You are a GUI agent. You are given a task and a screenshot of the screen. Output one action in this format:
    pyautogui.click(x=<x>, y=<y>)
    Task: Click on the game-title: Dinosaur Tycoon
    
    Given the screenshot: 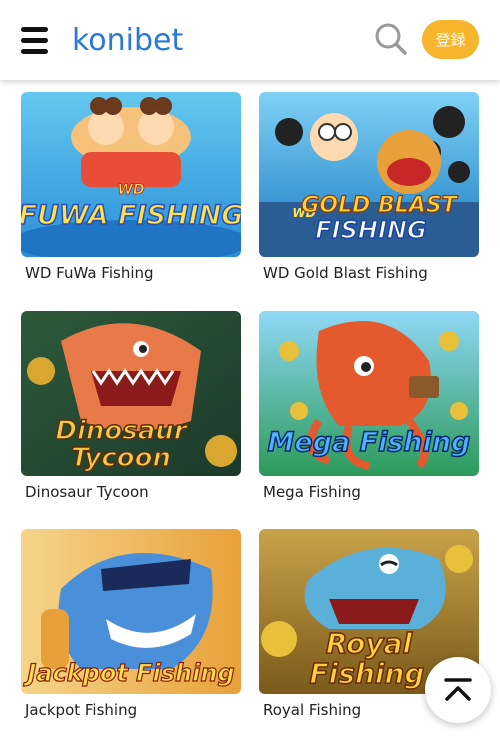 What is the action you would take?
    pyautogui.click(x=131, y=492)
    